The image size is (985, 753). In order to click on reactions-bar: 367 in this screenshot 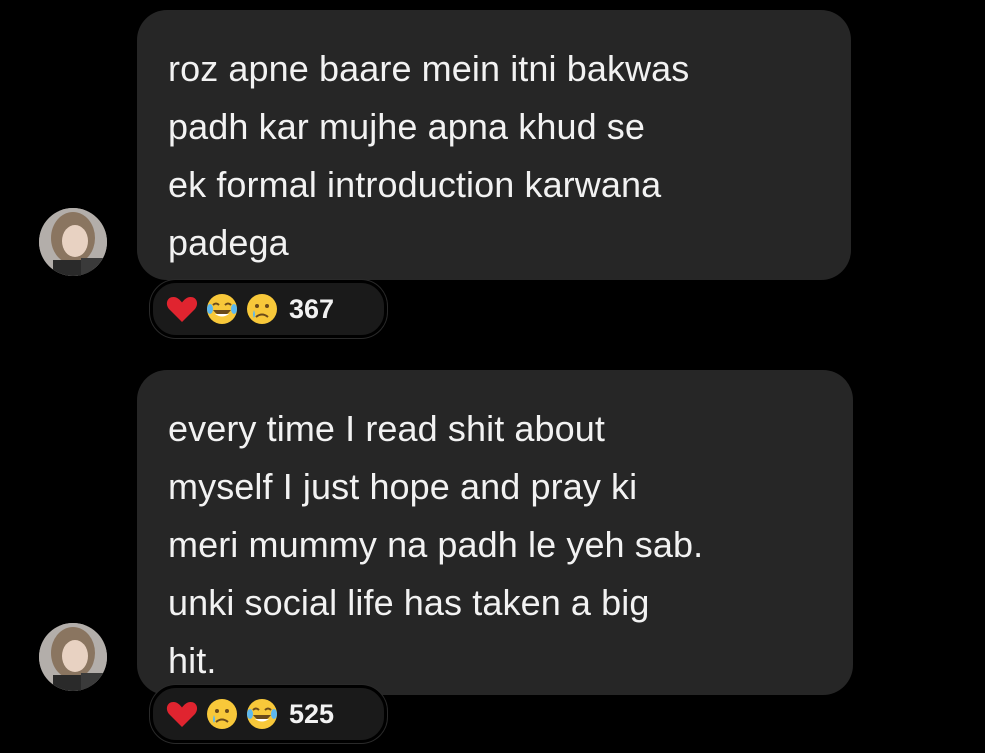, I will do `click(268, 309)`.